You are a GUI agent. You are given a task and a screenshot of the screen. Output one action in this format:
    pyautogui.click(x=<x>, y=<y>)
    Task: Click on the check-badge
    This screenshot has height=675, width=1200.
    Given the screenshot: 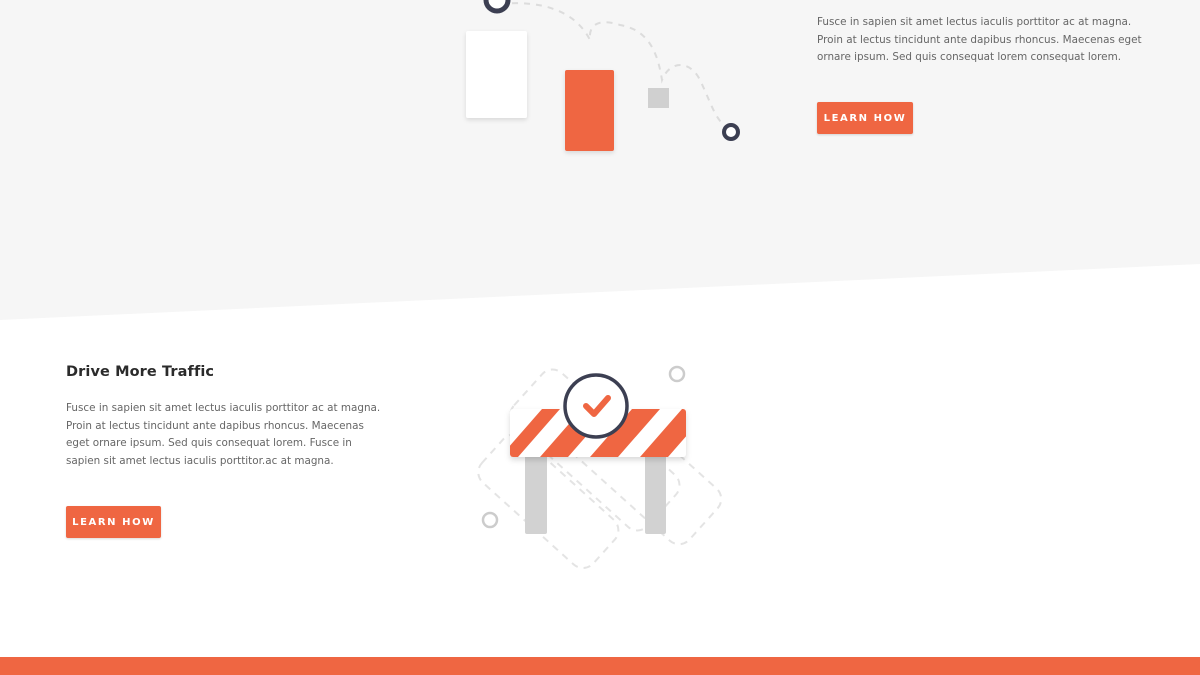 What is the action you would take?
    pyautogui.click(x=596, y=406)
    